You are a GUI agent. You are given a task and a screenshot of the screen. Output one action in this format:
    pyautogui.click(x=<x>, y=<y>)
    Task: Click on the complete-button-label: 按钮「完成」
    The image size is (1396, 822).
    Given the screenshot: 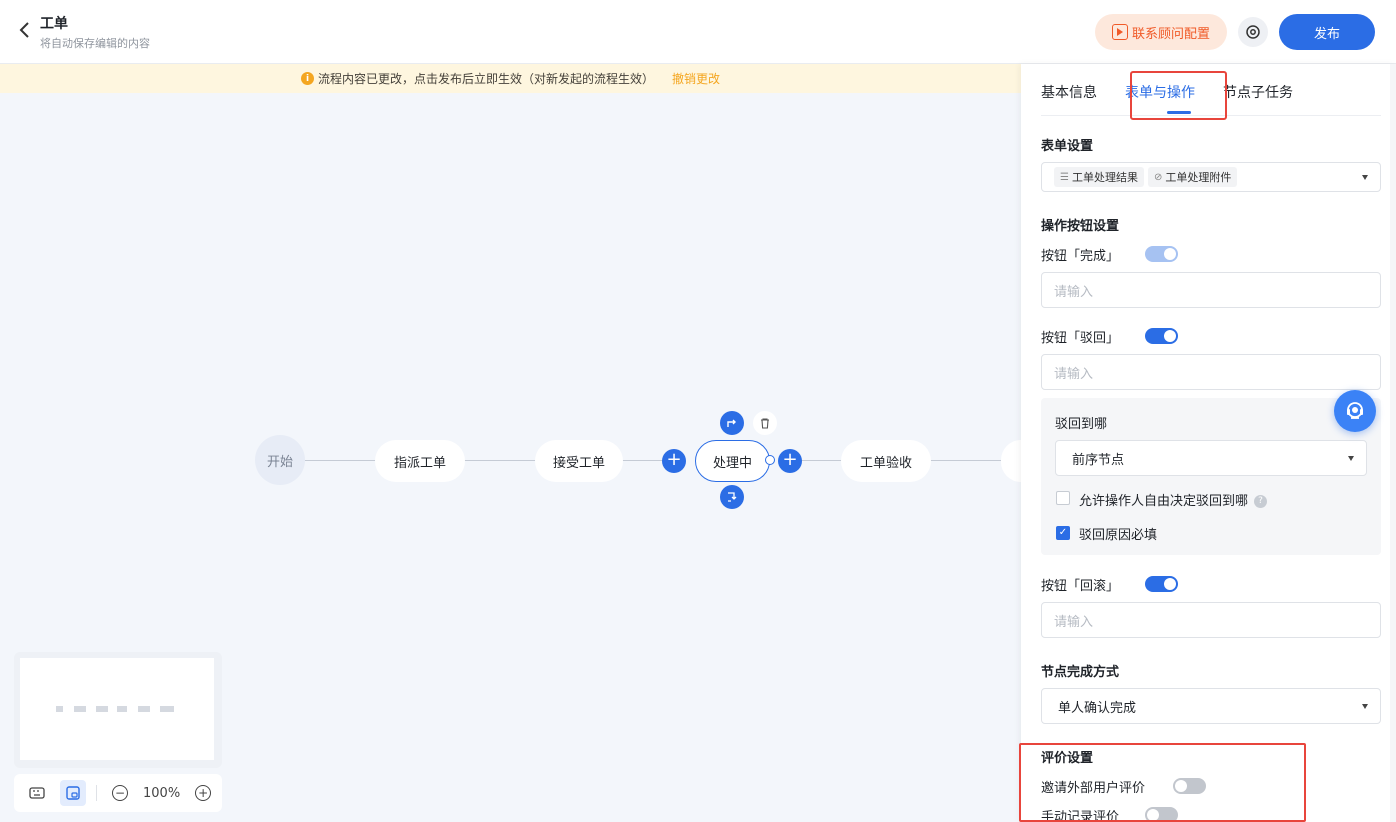 What is the action you would take?
    pyautogui.click(x=1080, y=256)
    